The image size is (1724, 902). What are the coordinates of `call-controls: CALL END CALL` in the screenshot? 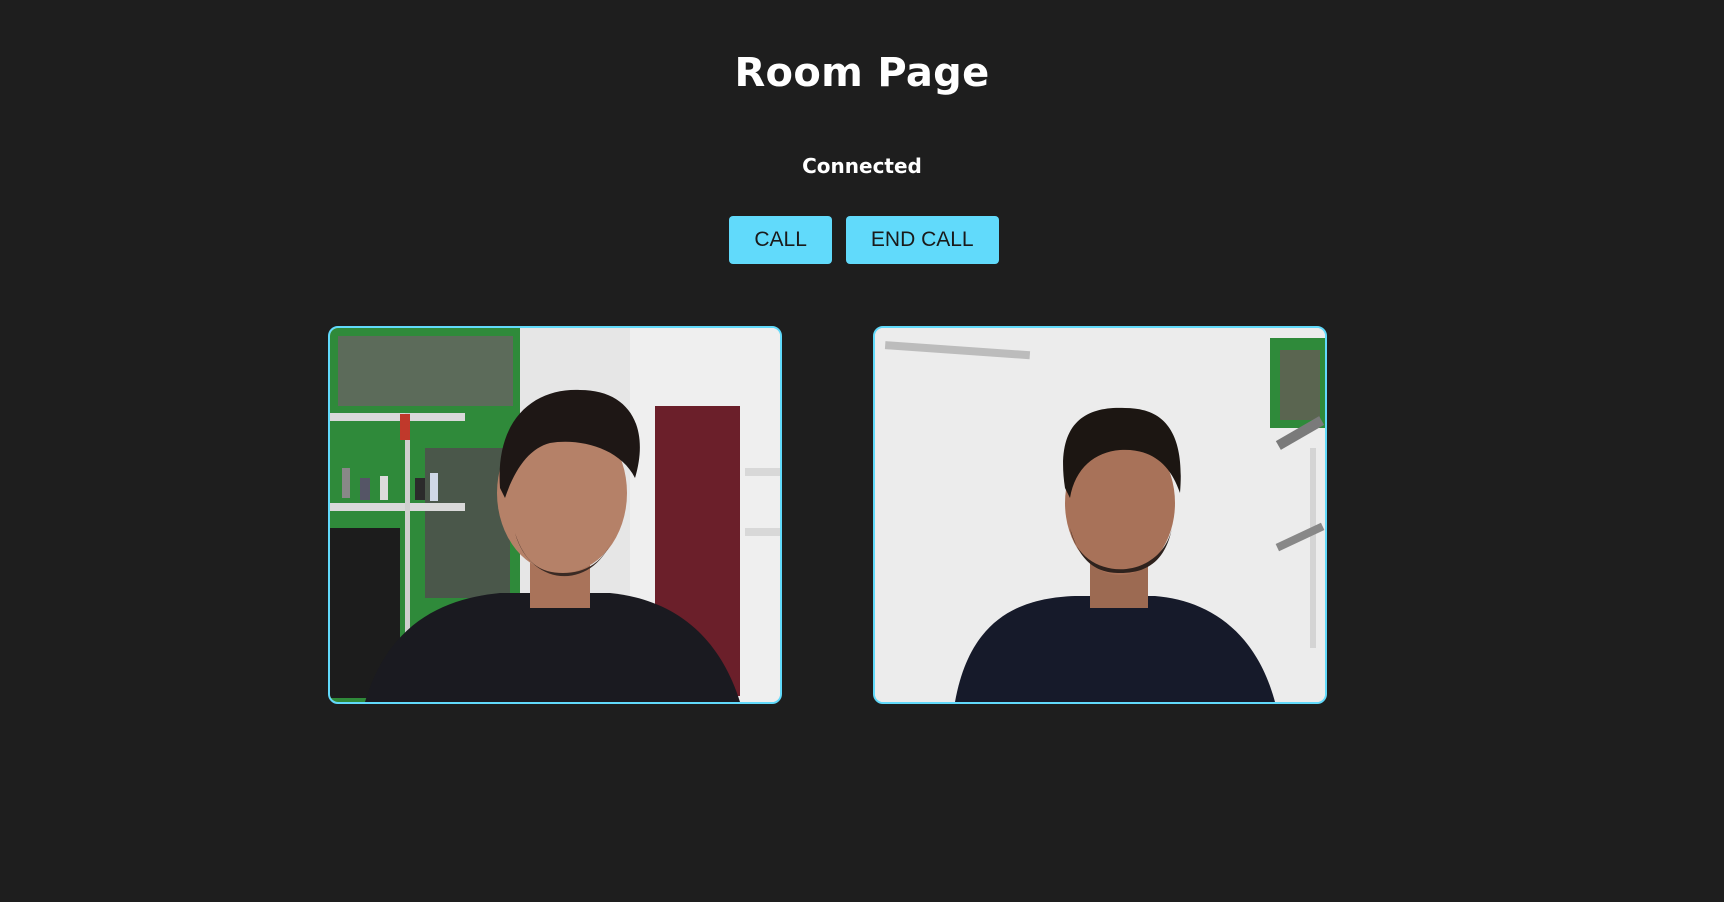 It's located at (862, 240).